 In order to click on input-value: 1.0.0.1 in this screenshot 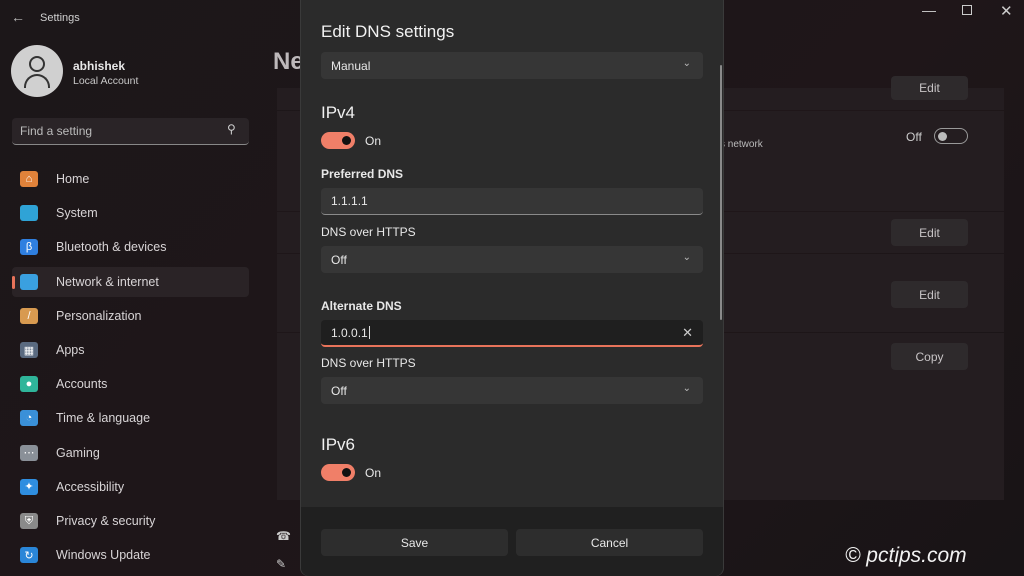, I will do `click(349, 332)`.